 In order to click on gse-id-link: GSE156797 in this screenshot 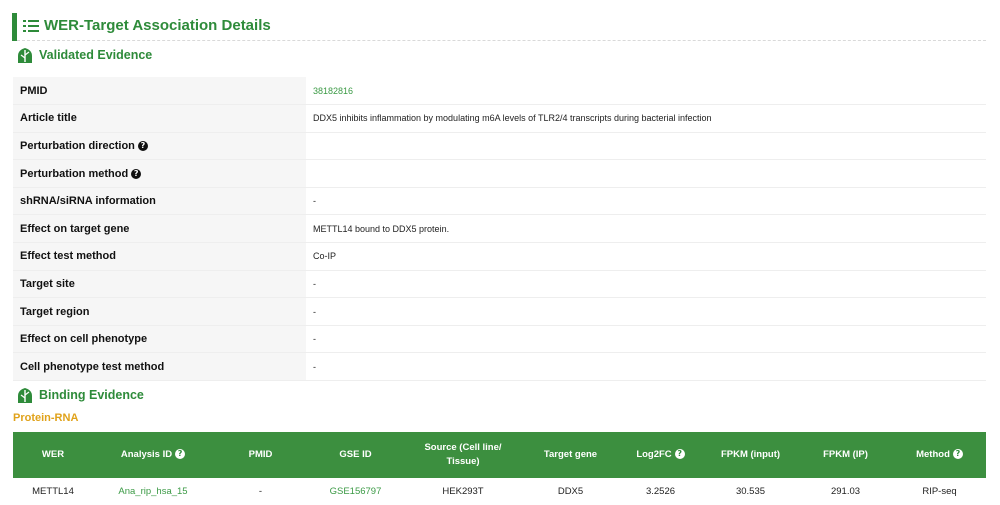, I will do `click(356, 491)`.